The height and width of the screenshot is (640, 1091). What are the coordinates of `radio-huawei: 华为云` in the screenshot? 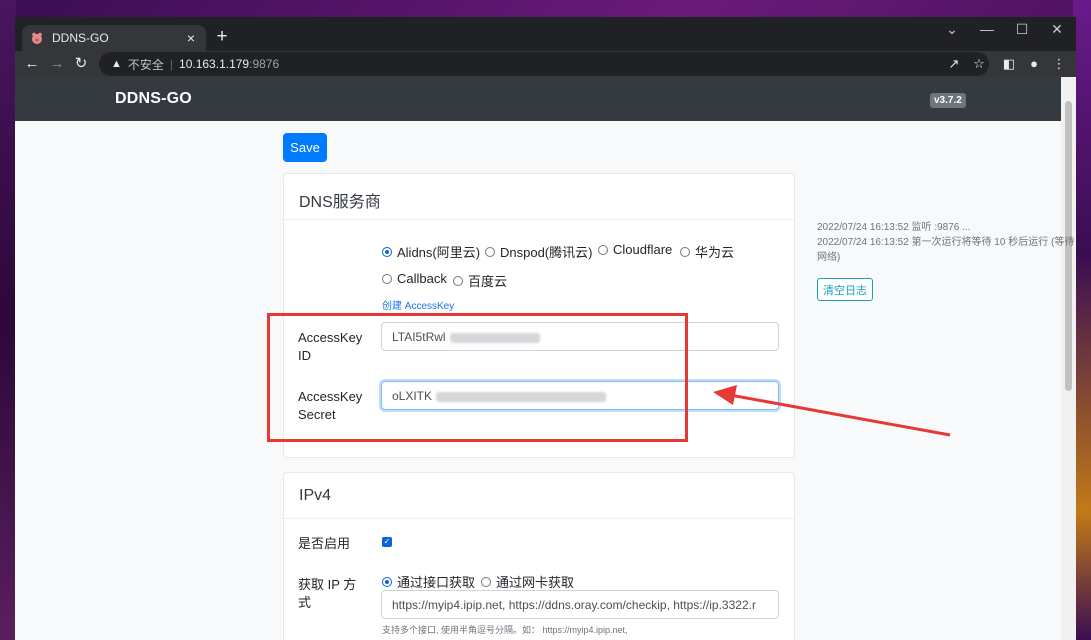 It's located at (707, 251).